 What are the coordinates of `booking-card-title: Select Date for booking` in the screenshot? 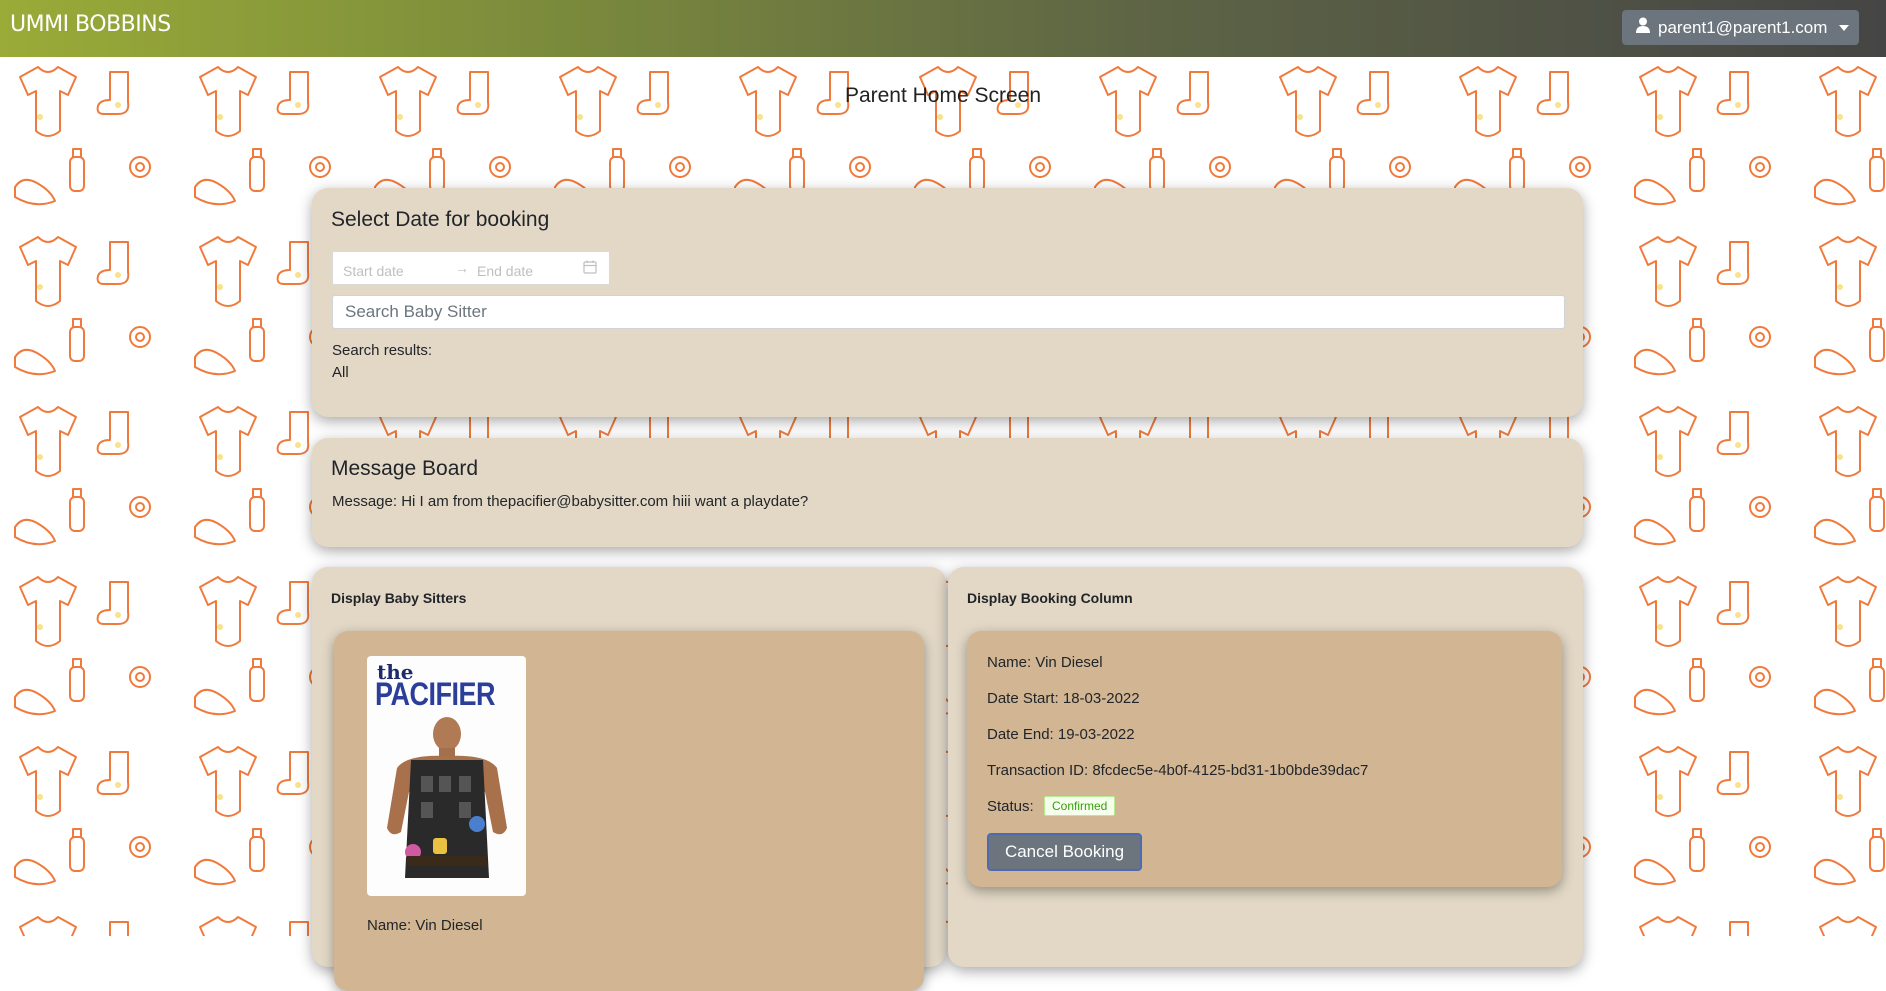 It's located at (440, 219).